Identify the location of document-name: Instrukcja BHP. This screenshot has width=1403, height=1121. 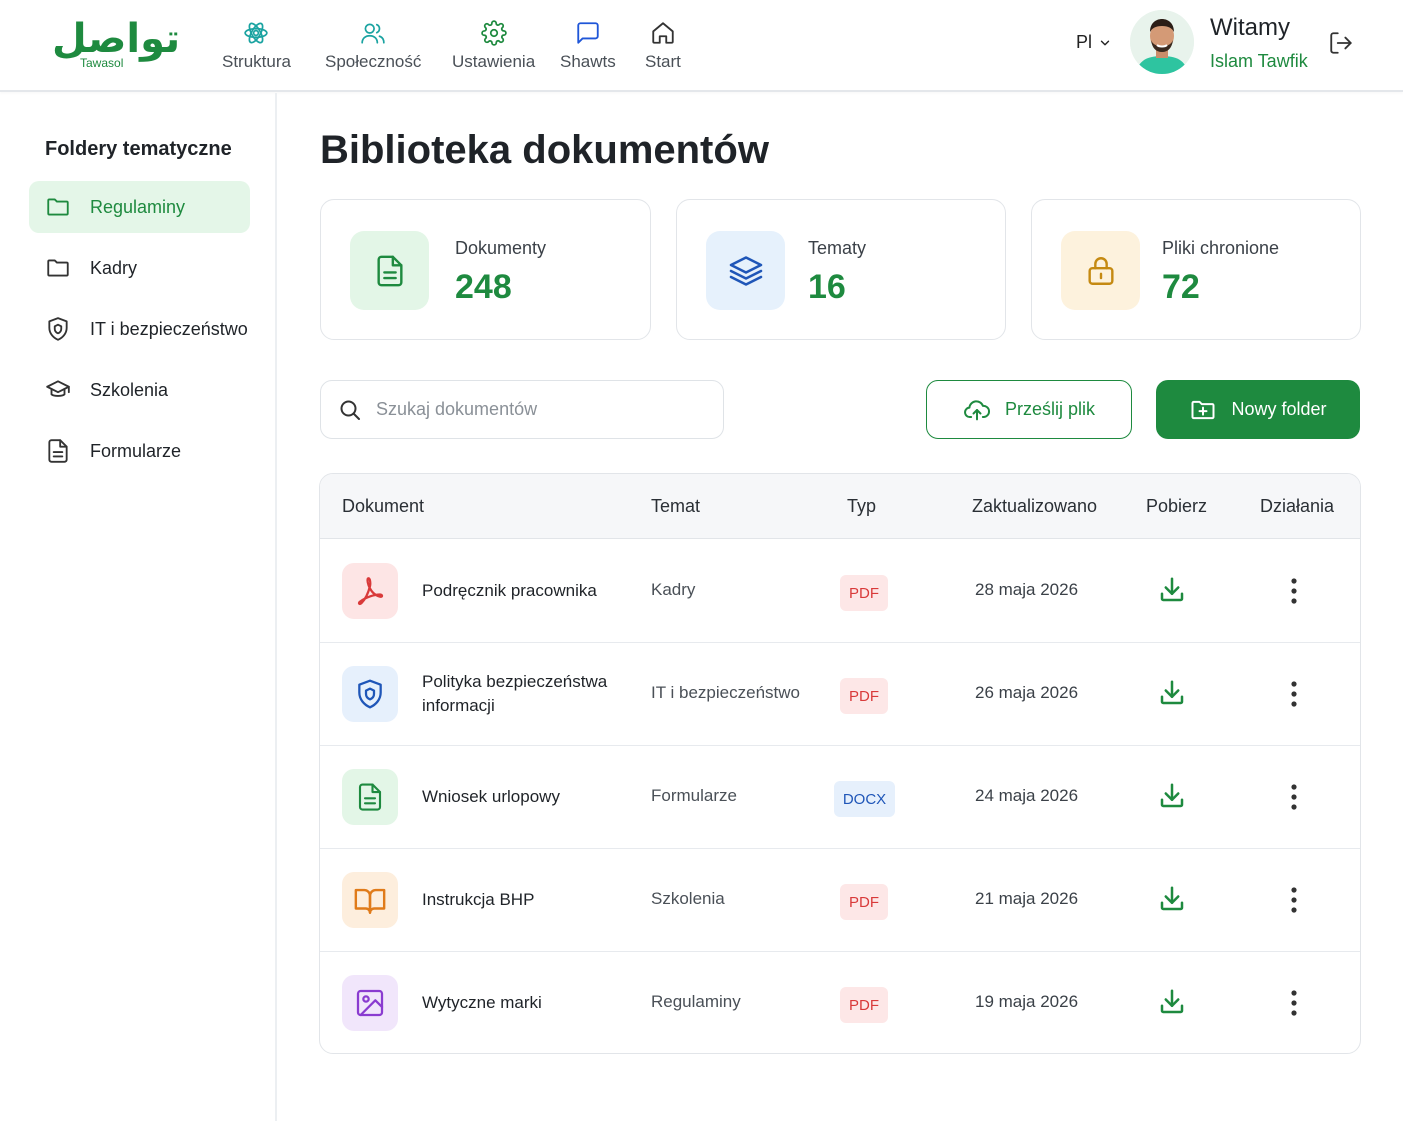
(527, 900).